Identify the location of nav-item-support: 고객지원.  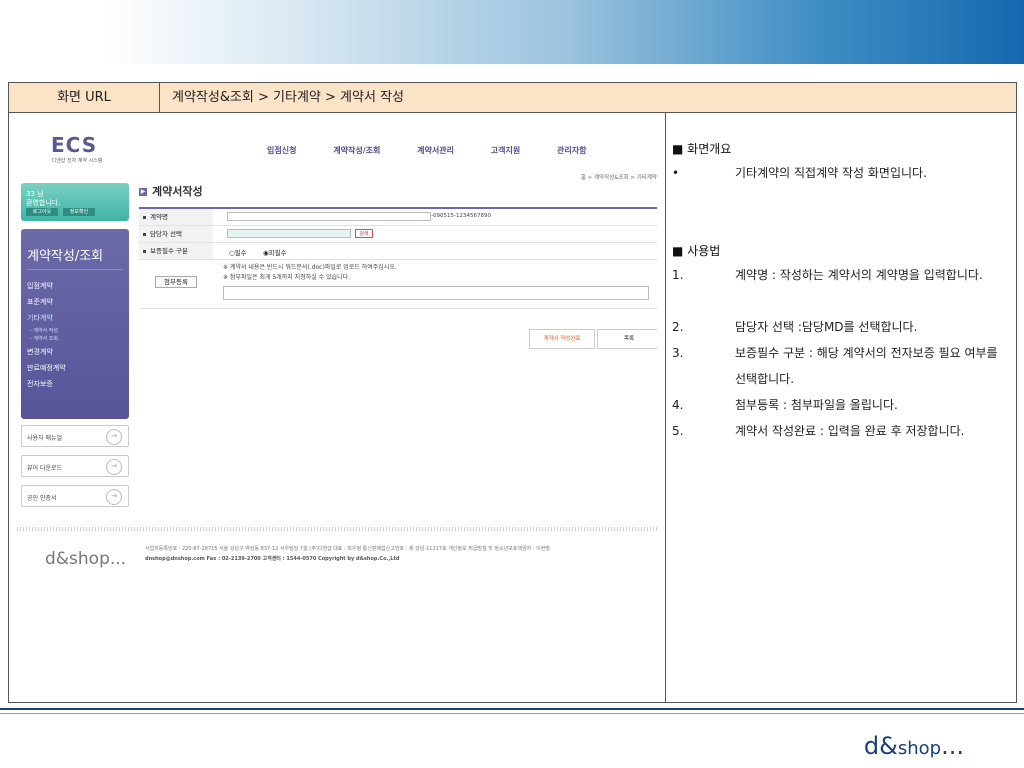
(505, 150).